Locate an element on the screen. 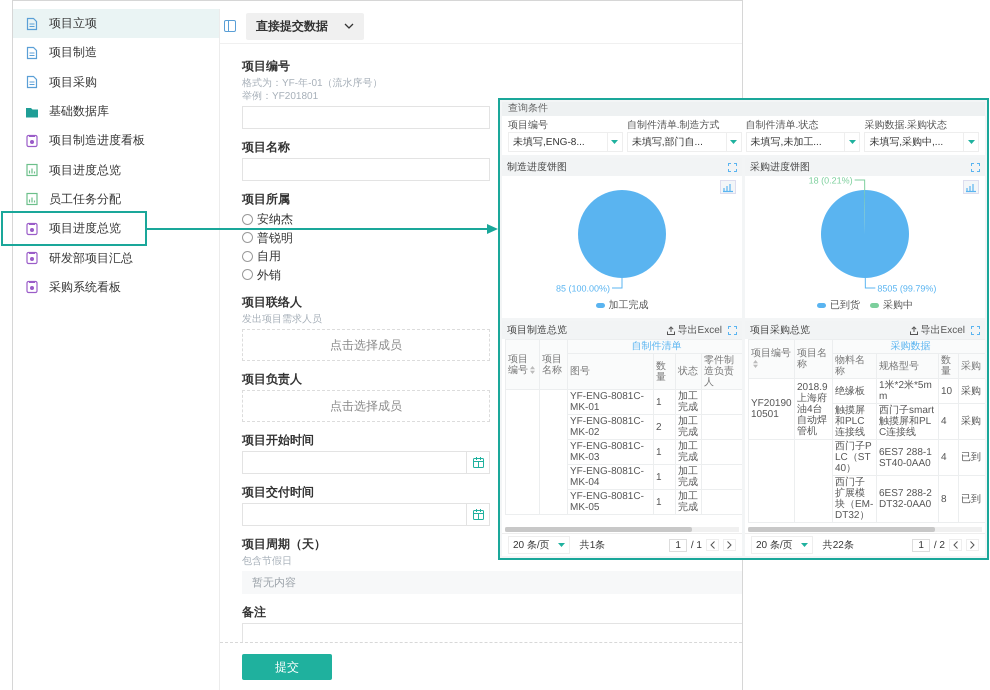 This screenshot has width=990, height=690. column-header: 图号 is located at coordinates (611, 372).